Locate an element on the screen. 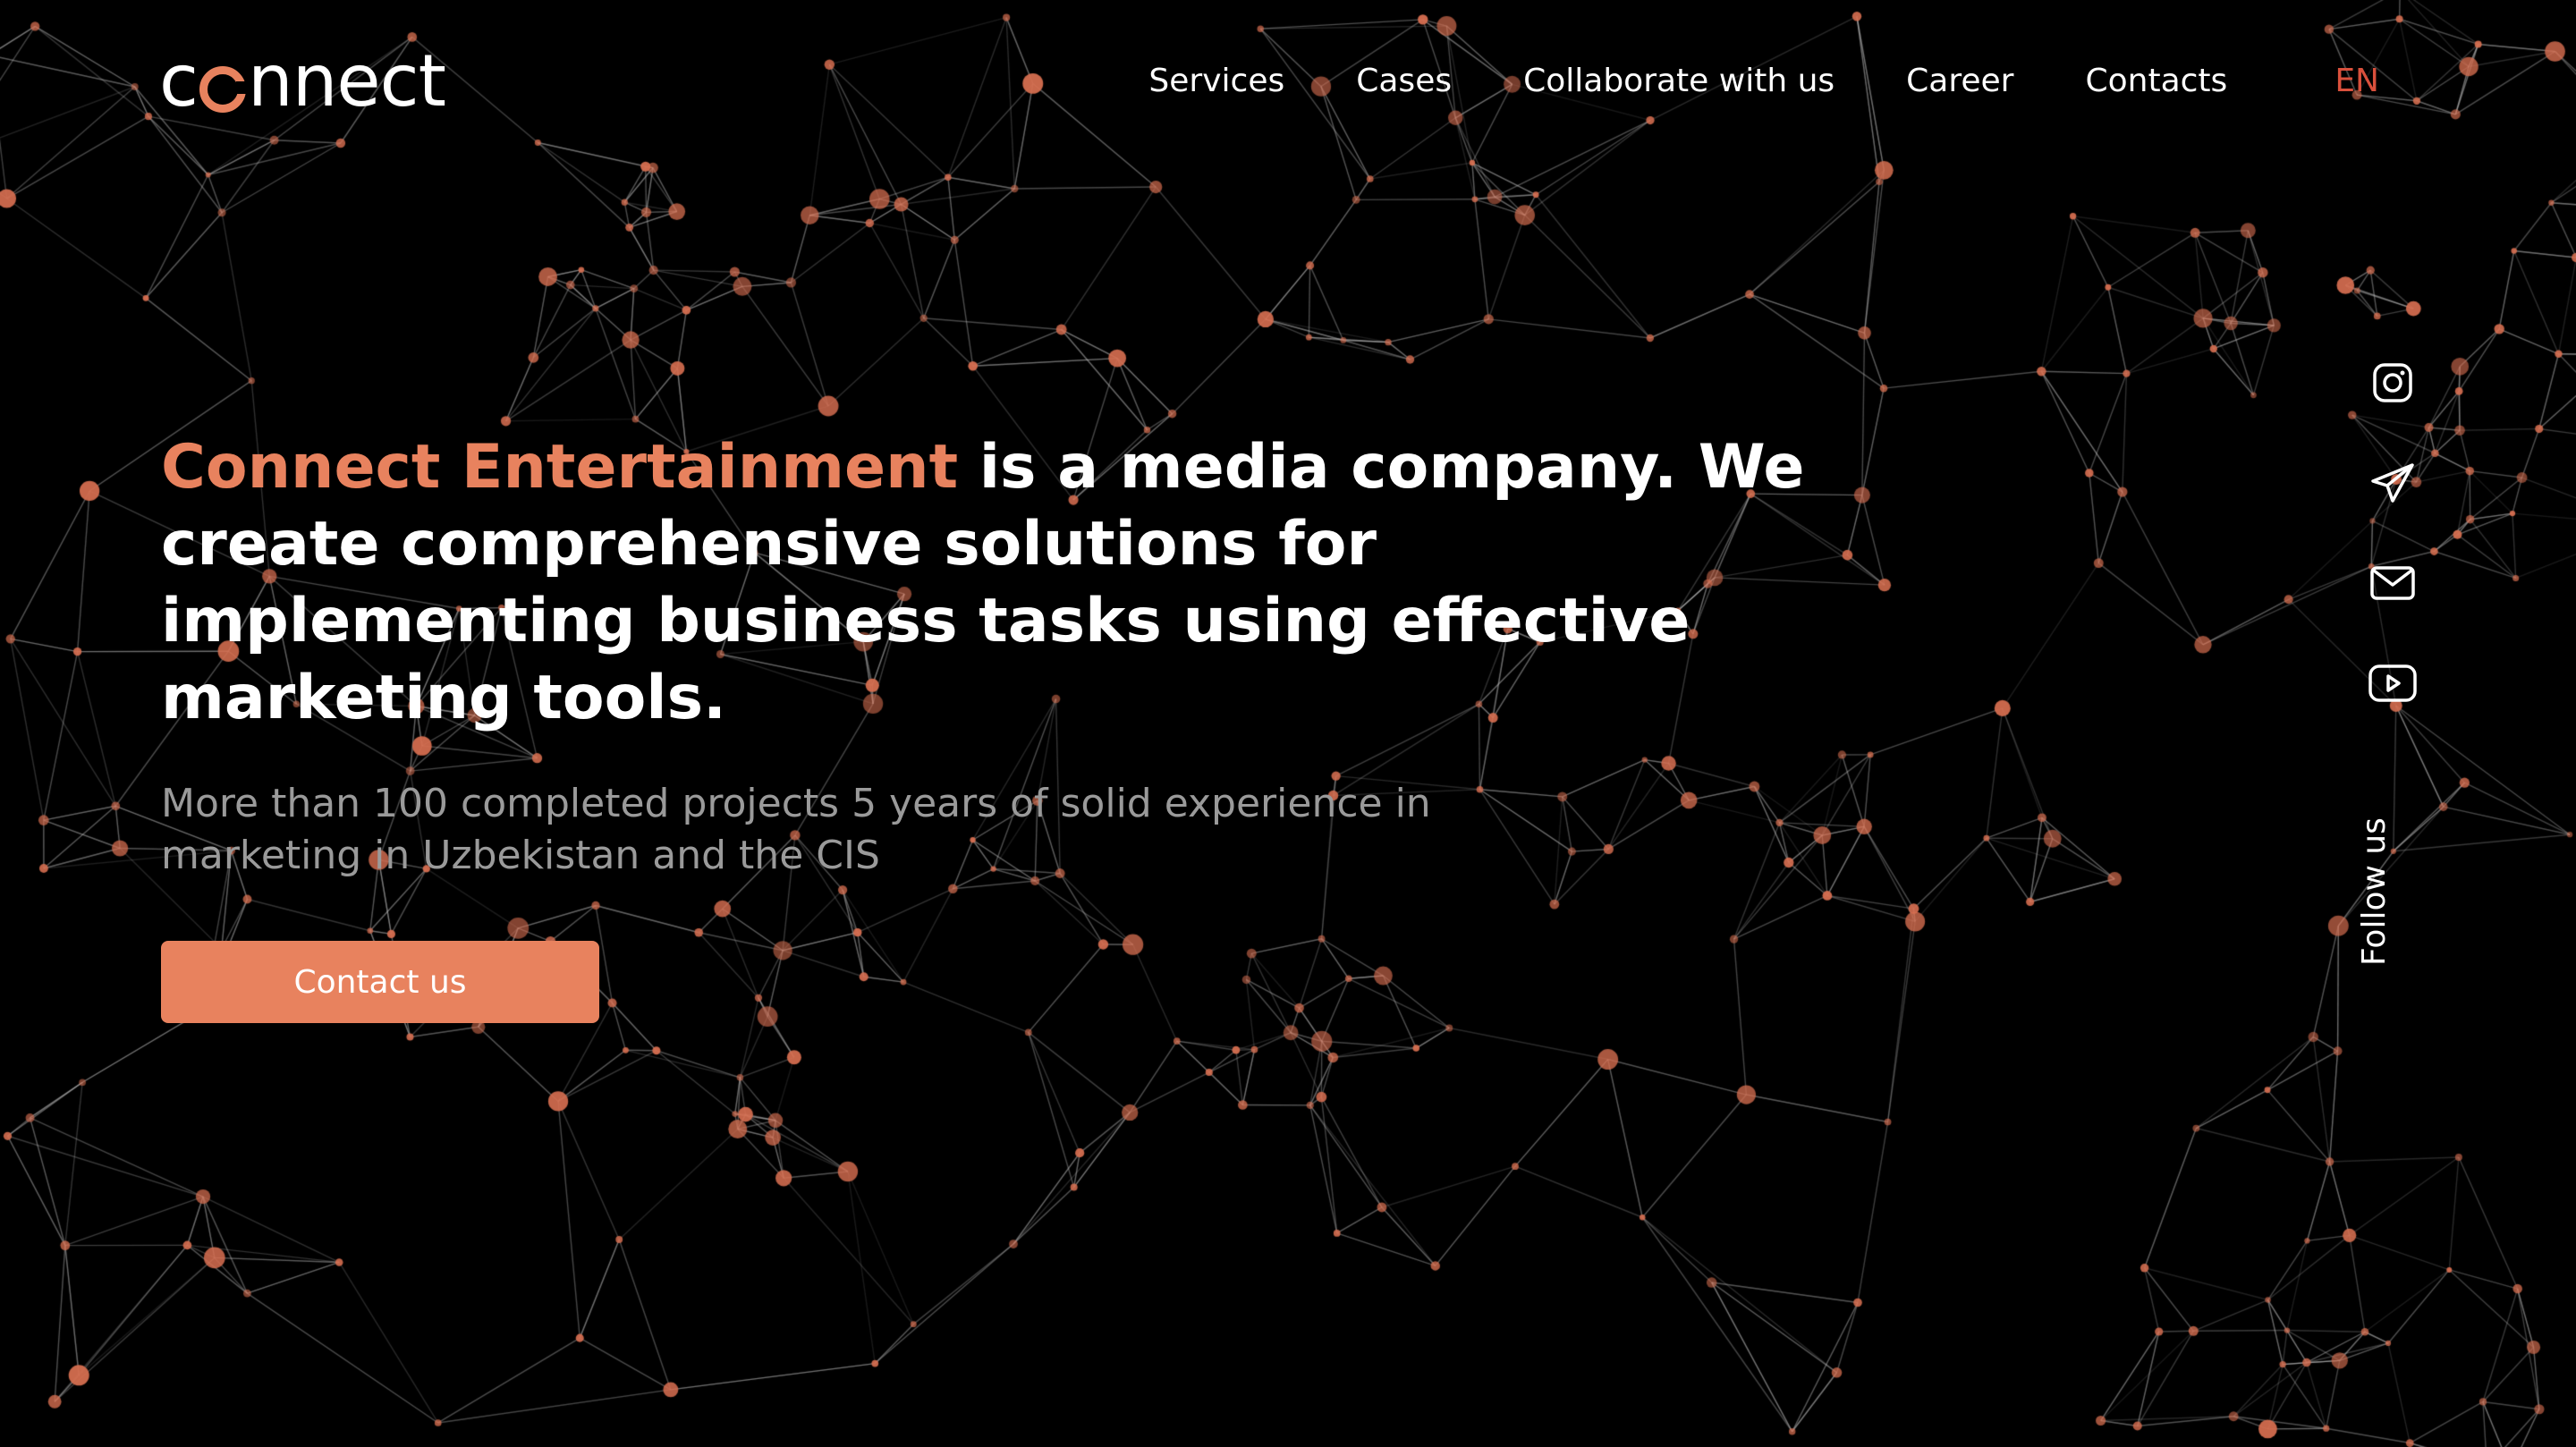 The image size is (2576, 1447). follow-us-label: Follow us is located at coordinates (2374, 891).